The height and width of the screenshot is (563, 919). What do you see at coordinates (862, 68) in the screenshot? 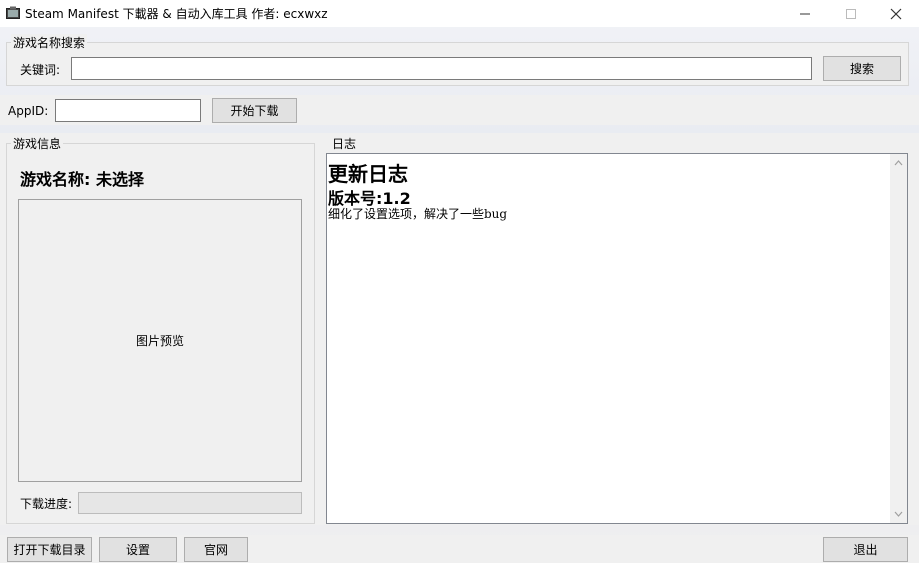
I see `search-button: 搜索` at bounding box center [862, 68].